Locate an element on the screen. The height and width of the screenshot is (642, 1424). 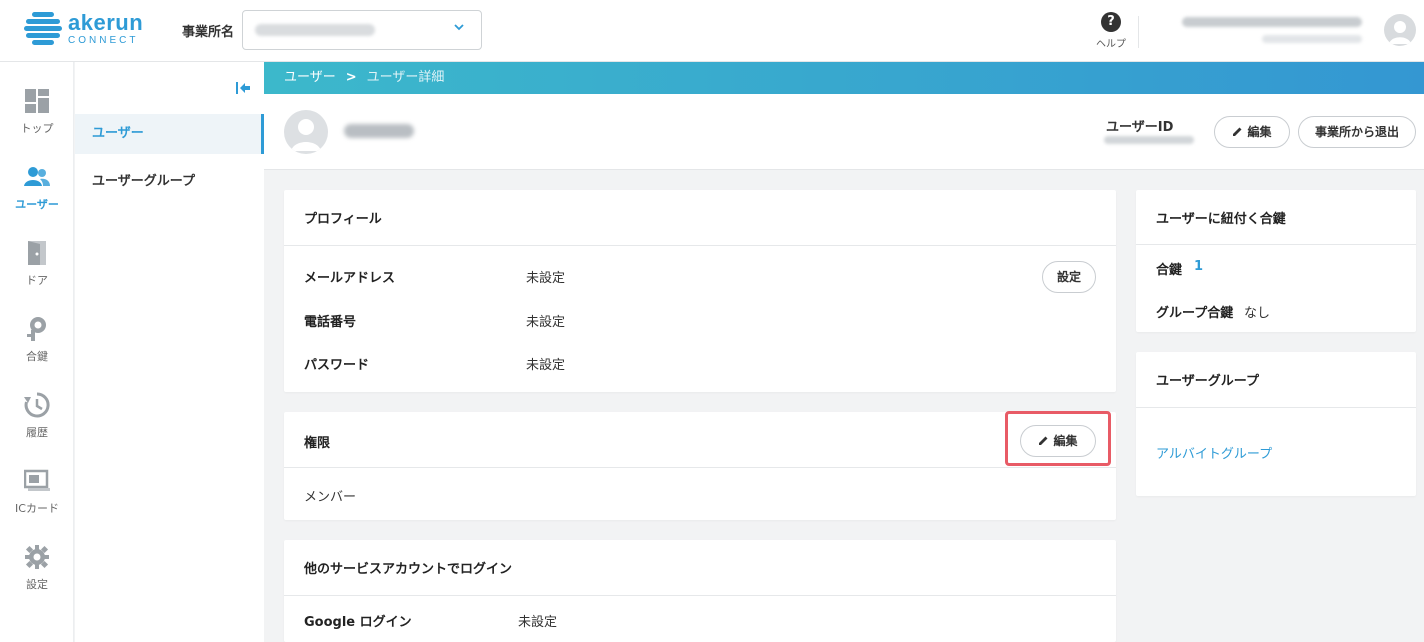
highlight-box is located at coordinates (1058, 438).